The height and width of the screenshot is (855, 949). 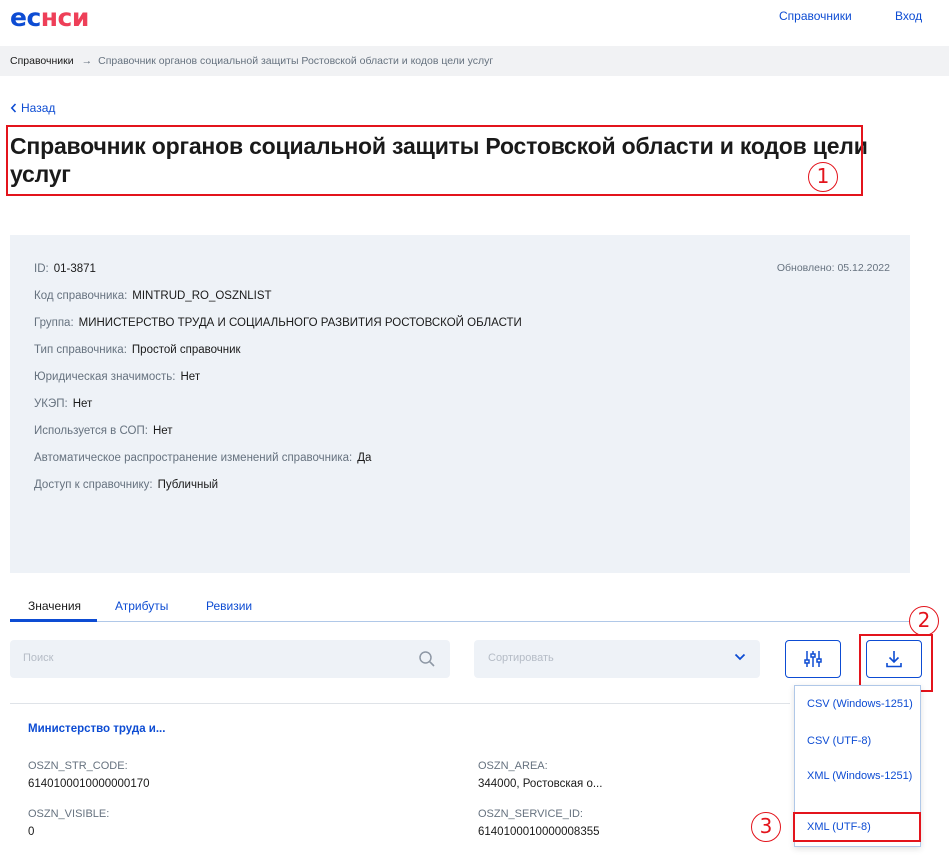 What do you see at coordinates (74, 269) in the screenshot?
I see `info-value: 01-3871` at bounding box center [74, 269].